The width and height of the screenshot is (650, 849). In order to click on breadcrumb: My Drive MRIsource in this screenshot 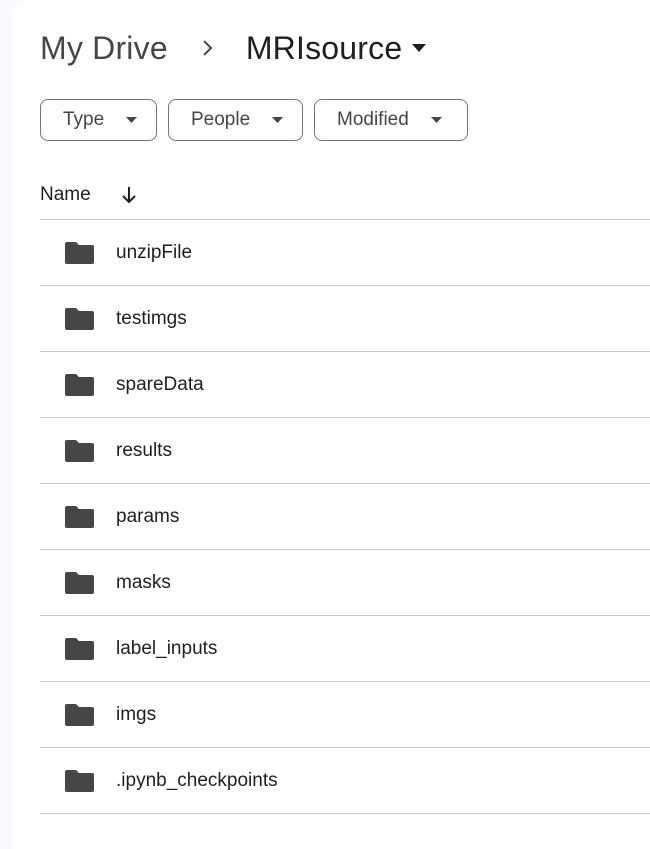, I will do `click(233, 48)`.